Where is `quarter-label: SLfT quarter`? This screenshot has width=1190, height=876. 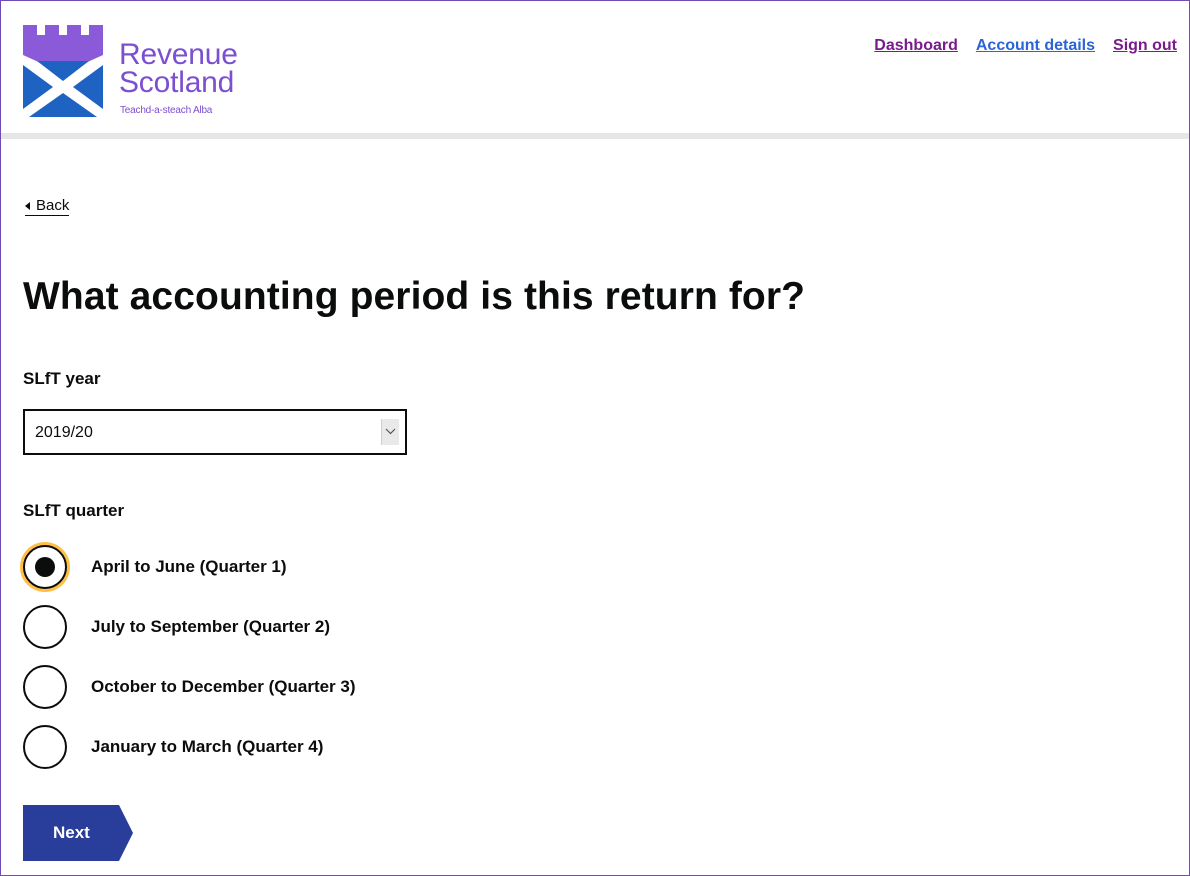
quarter-label: SLfT quarter is located at coordinates (74, 510).